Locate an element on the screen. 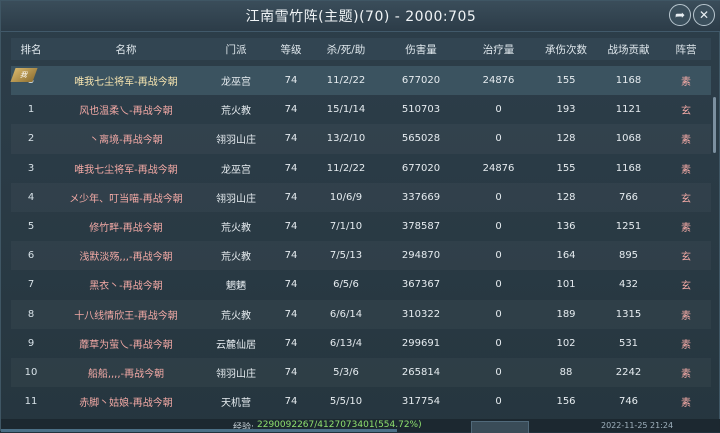 The image size is (720, 433). cell-rank: 6 is located at coordinates (31, 256).